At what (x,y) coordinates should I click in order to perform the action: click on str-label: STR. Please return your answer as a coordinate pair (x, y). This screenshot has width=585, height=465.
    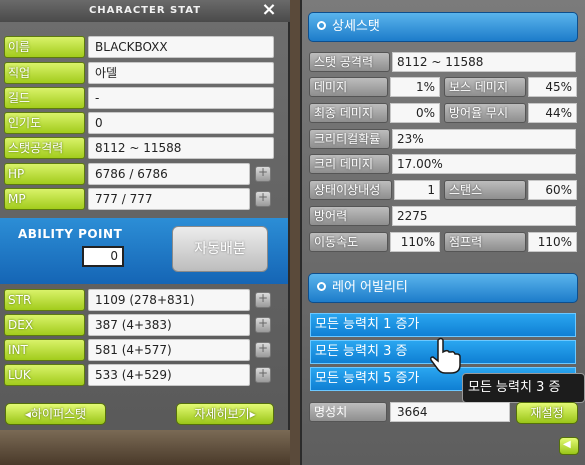
    Looking at the image, I should click on (44, 300).